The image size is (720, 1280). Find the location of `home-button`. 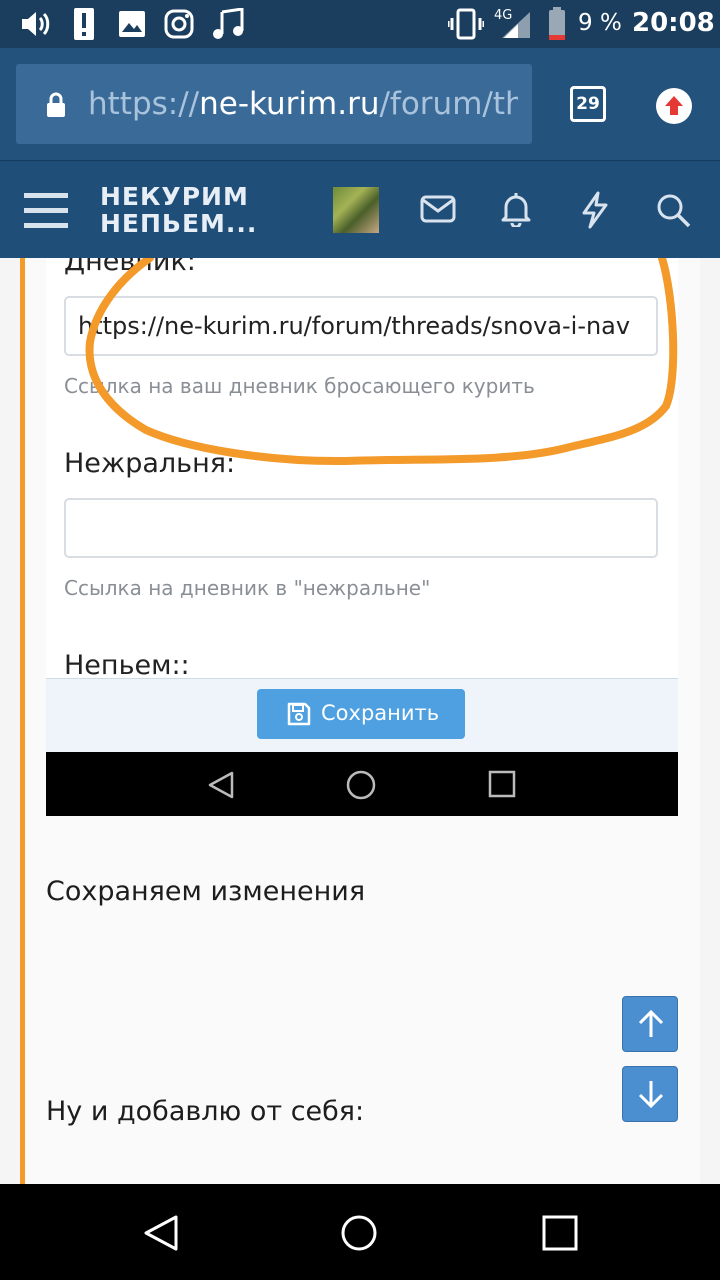

home-button is located at coordinates (359, 1233).